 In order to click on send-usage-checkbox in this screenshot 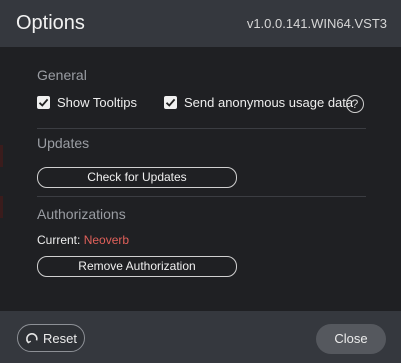, I will do `click(170, 102)`.